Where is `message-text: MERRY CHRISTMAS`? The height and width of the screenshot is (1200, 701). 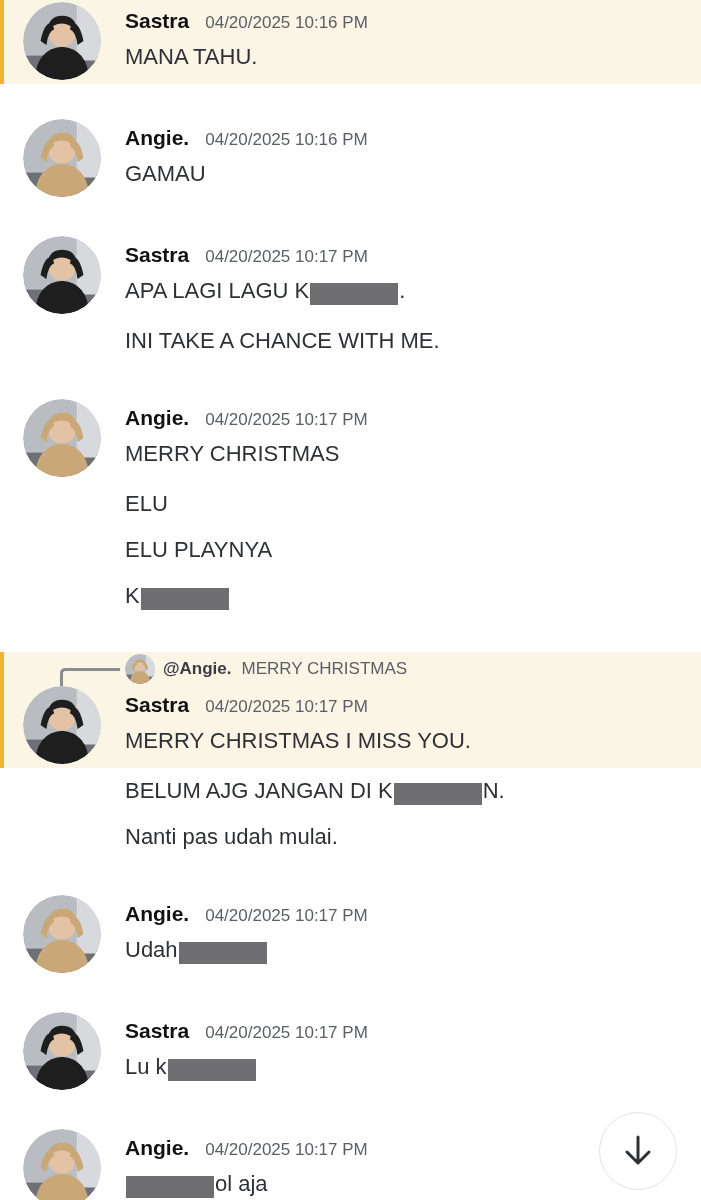
message-text: MERRY CHRISTMAS is located at coordinates (232, 454).